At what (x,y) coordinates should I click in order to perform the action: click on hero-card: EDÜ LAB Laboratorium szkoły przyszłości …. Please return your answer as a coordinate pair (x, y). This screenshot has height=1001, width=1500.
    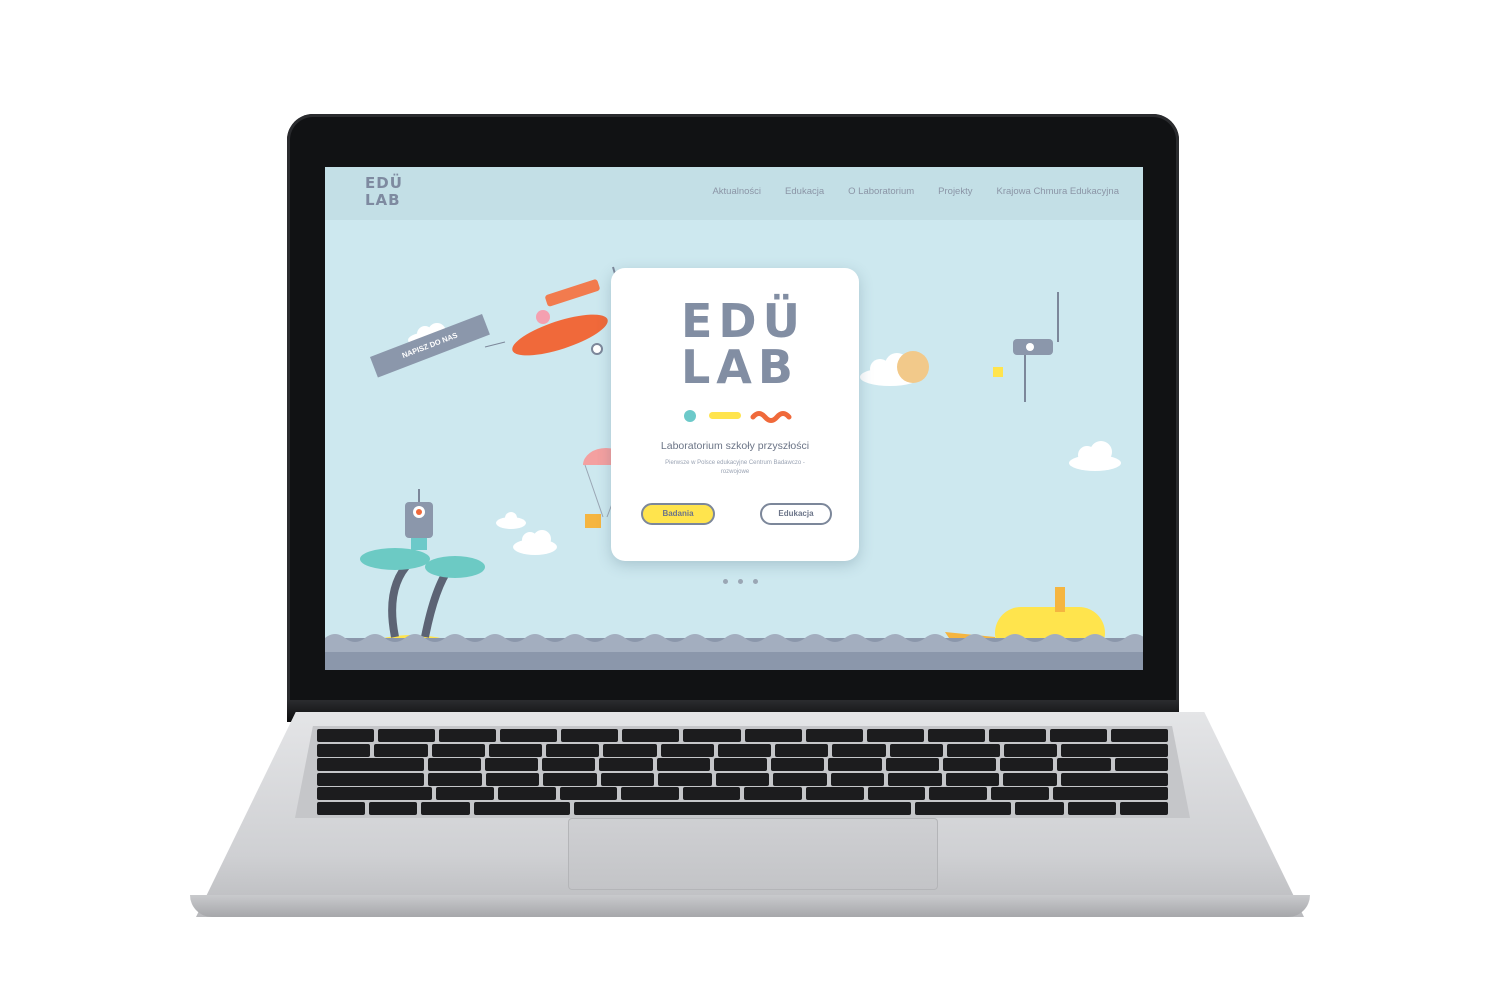
    Looking at the image, I should click on (735, 414).